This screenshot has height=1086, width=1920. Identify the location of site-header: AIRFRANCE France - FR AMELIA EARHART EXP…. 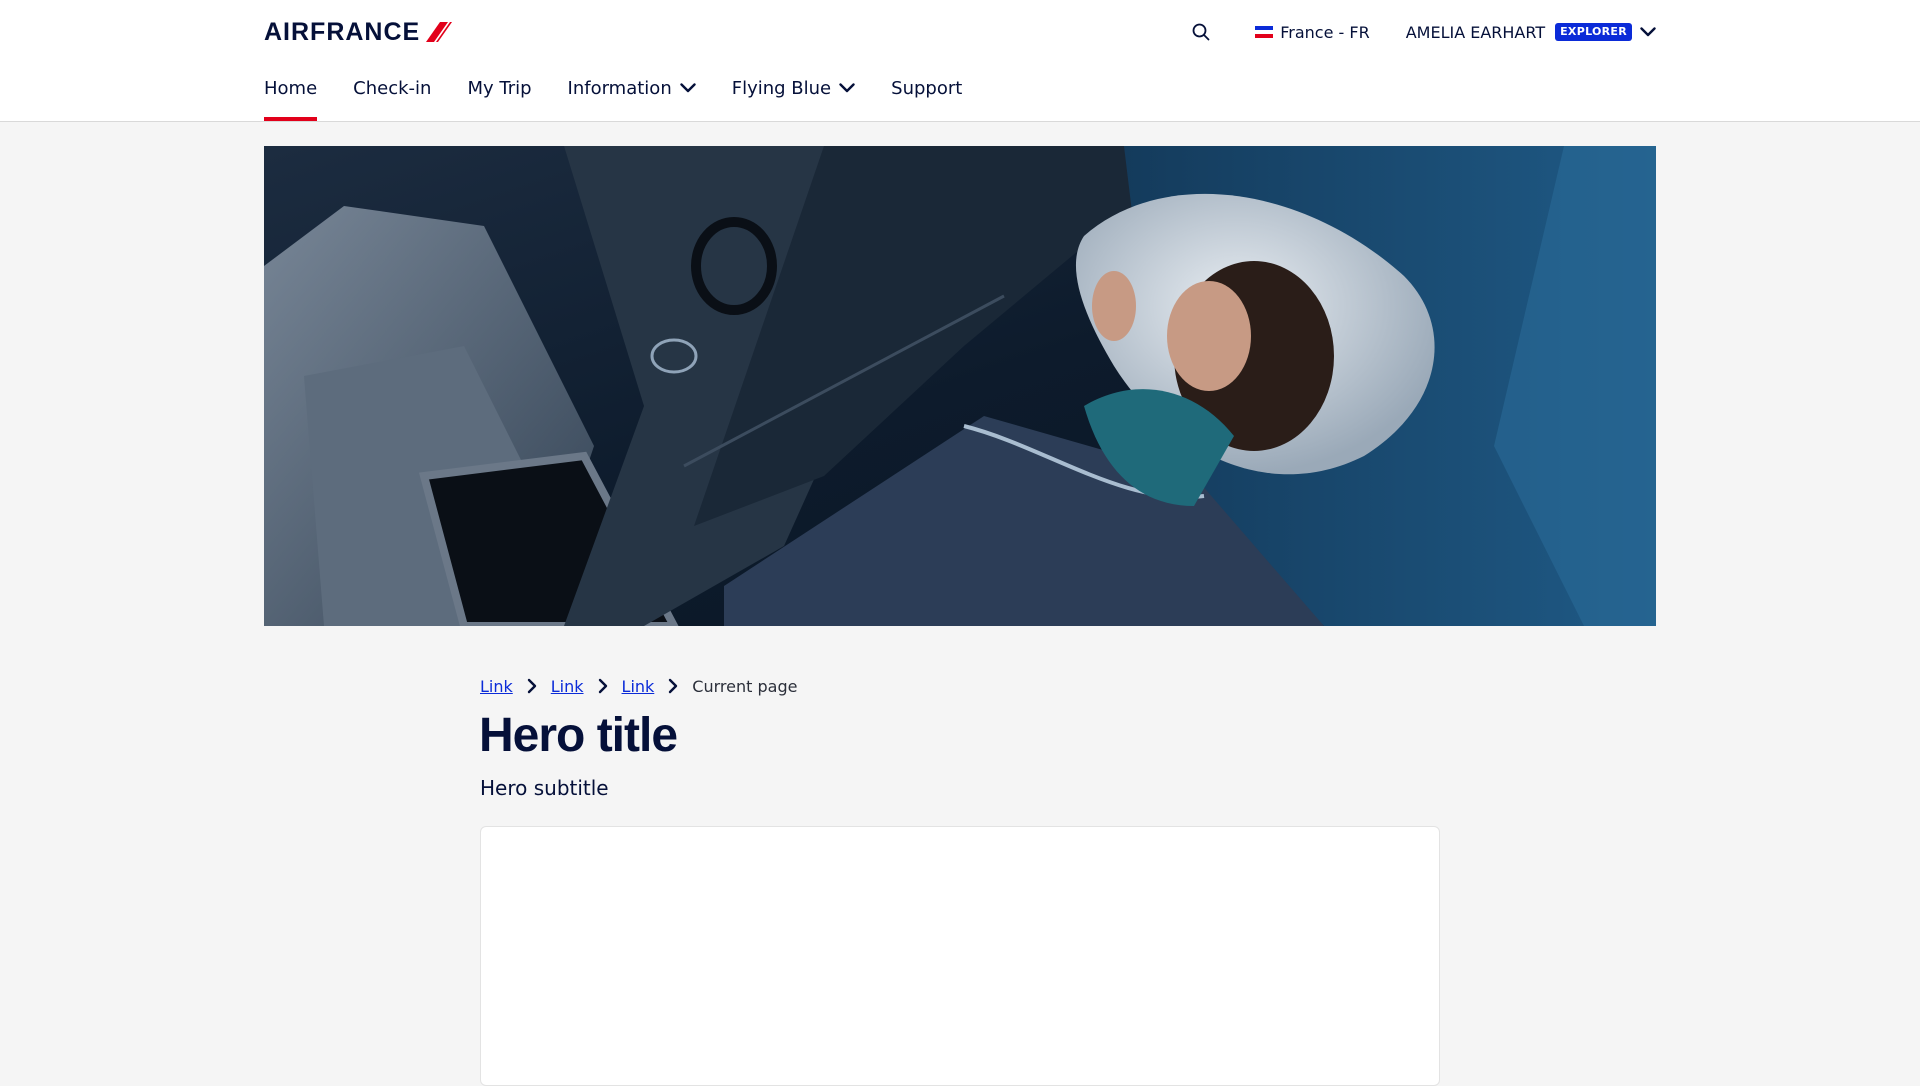
(960, 61).